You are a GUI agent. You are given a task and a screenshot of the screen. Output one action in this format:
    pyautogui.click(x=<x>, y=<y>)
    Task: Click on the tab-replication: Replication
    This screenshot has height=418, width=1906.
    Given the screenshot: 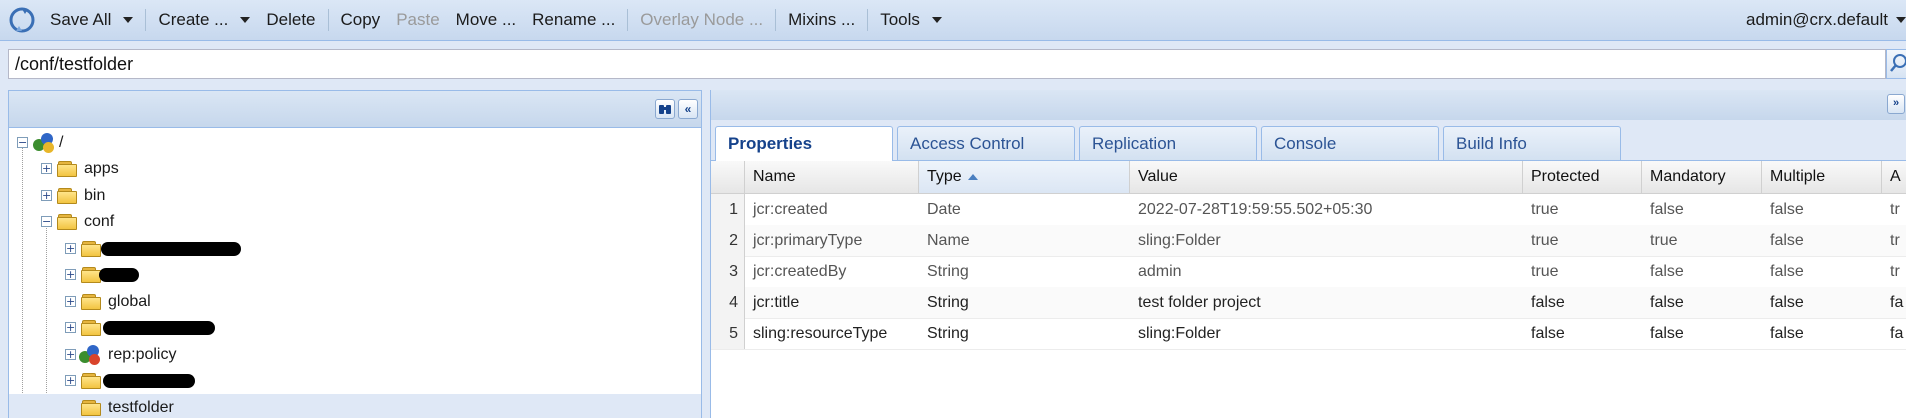 What is the action you would take?
    pyautogui.click(x=1168, y=143)
    